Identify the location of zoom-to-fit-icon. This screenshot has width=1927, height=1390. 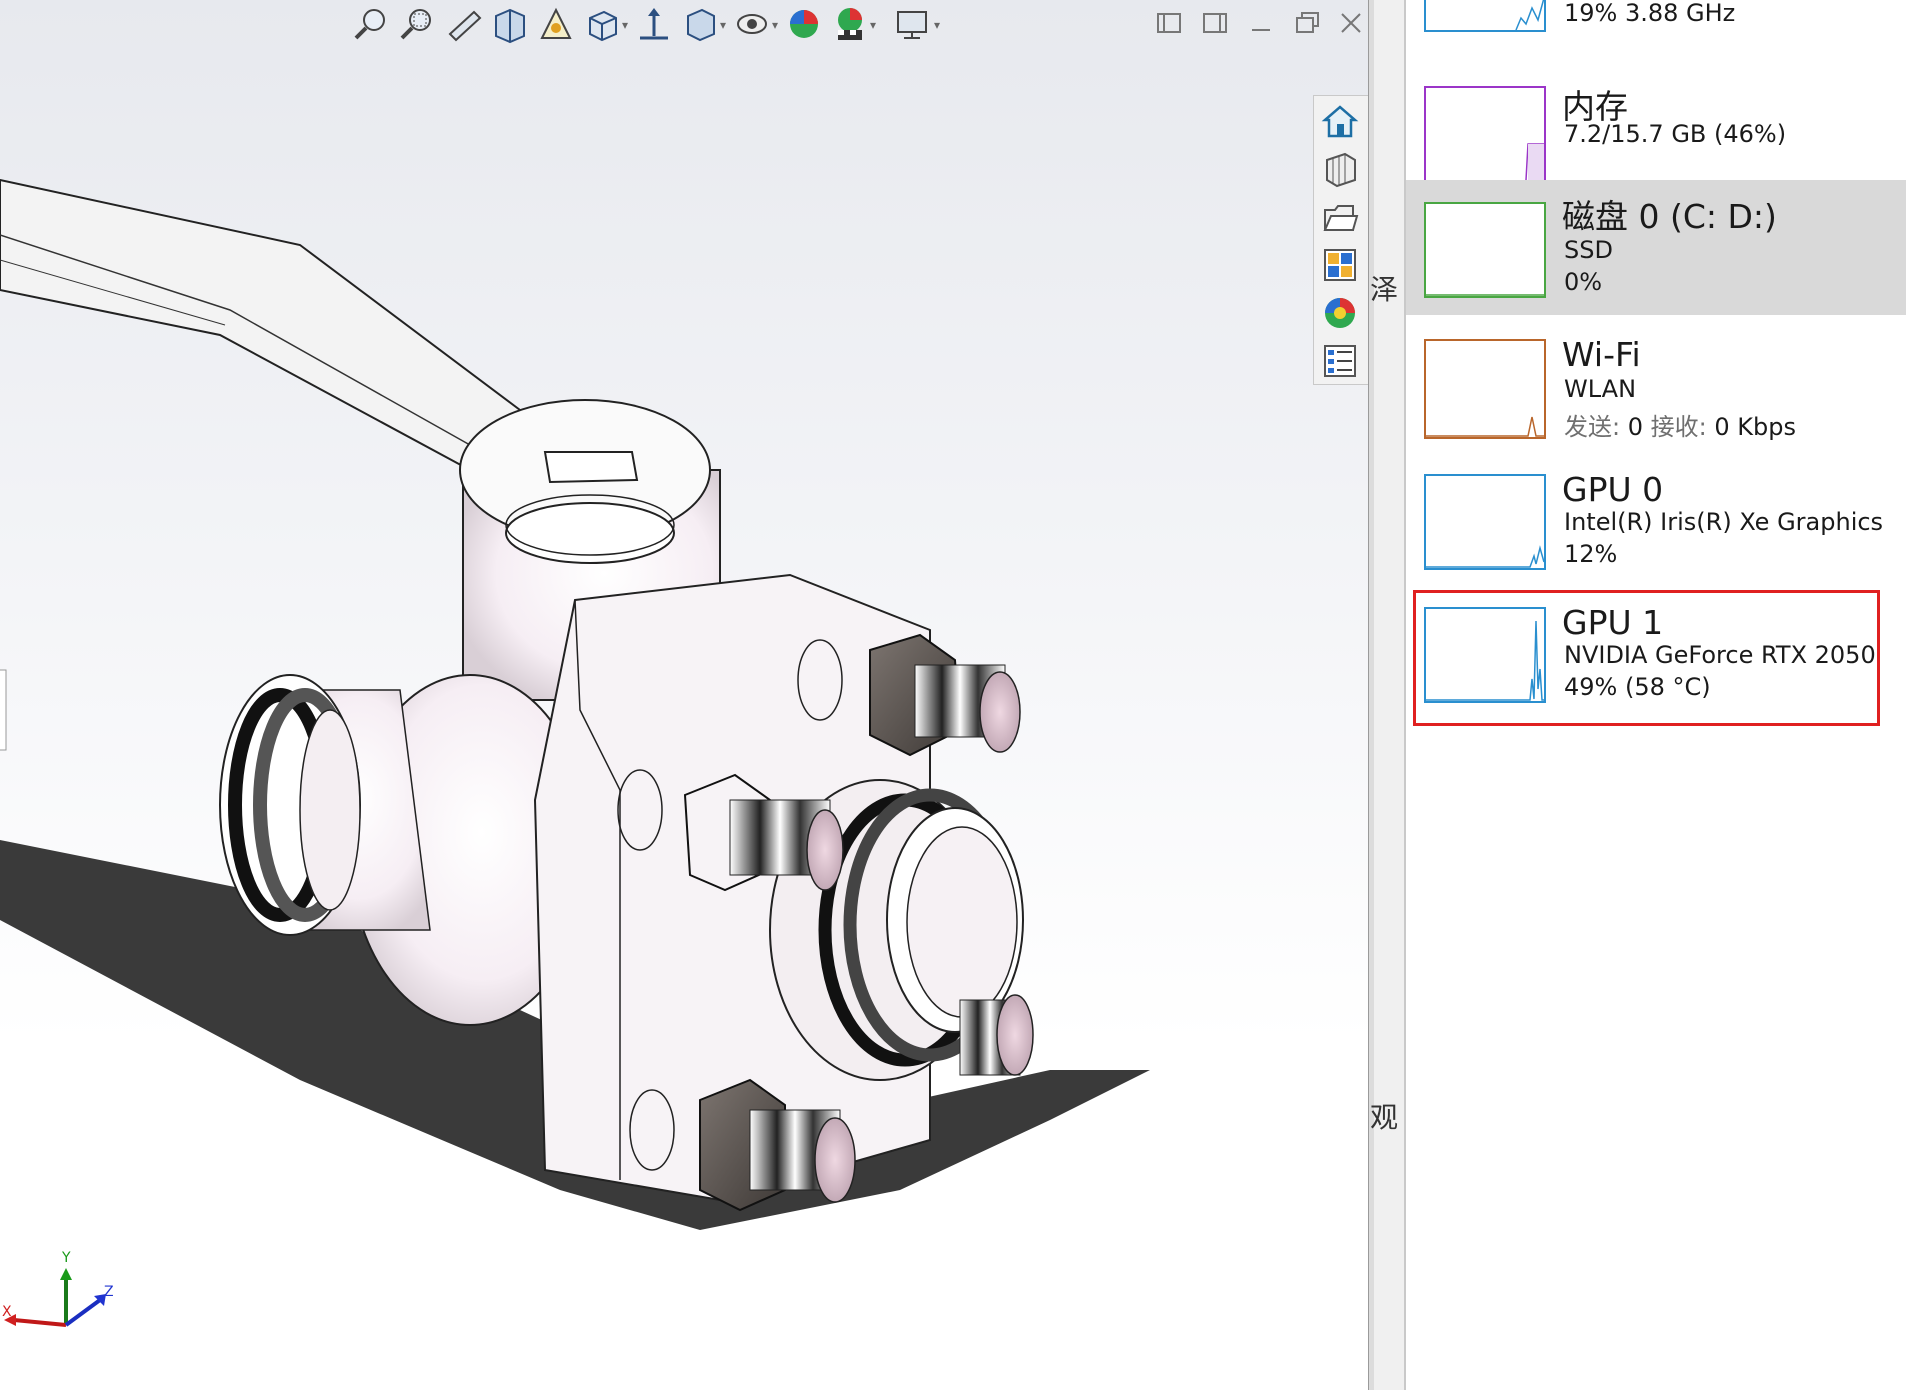
(372, 24).